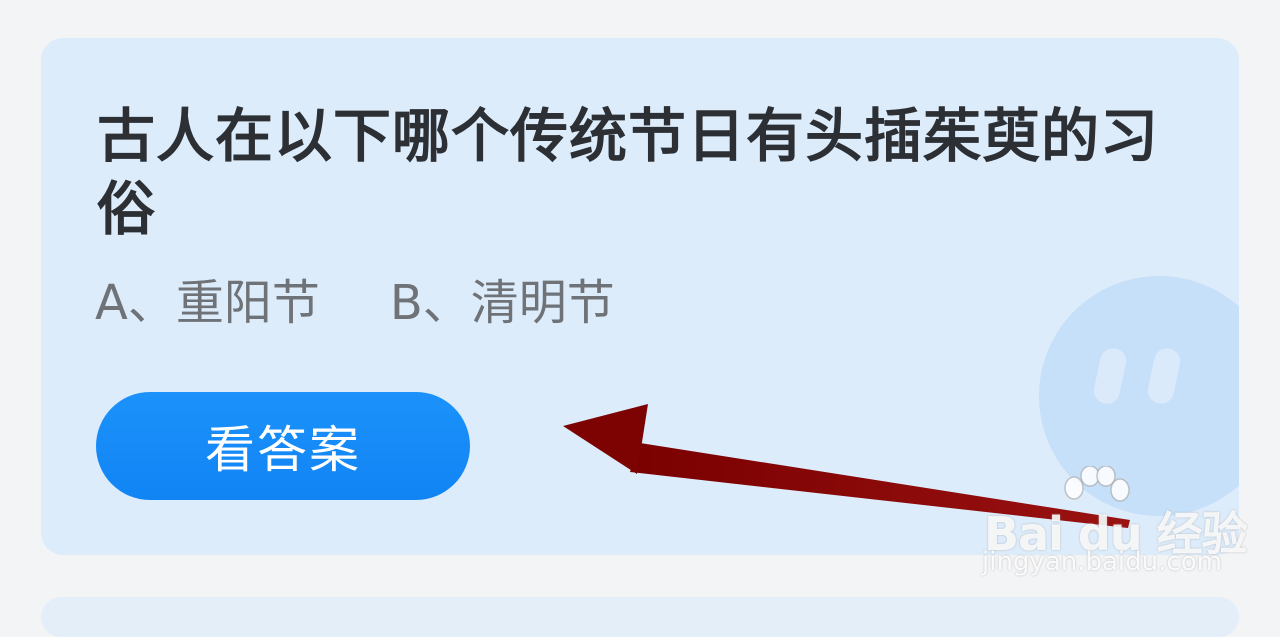 The width and height of the screenshot is (1280, 637). What do you see at coordinates (283, 450) in the screenshot?
I see `view-answer-label: 看答案` at bounding box center [283, 450].